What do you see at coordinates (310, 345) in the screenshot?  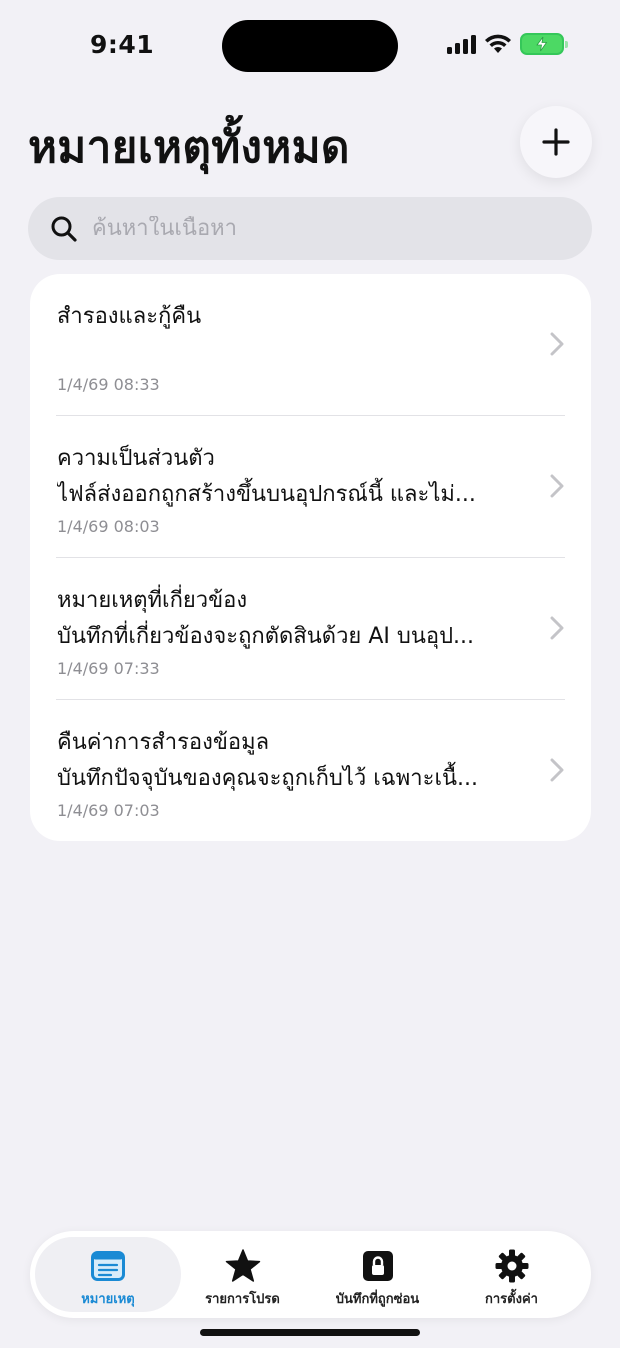 I see `note-row: สำรองและกู้คืน 1/4/69 08:33` at bounding box center [310, 345].